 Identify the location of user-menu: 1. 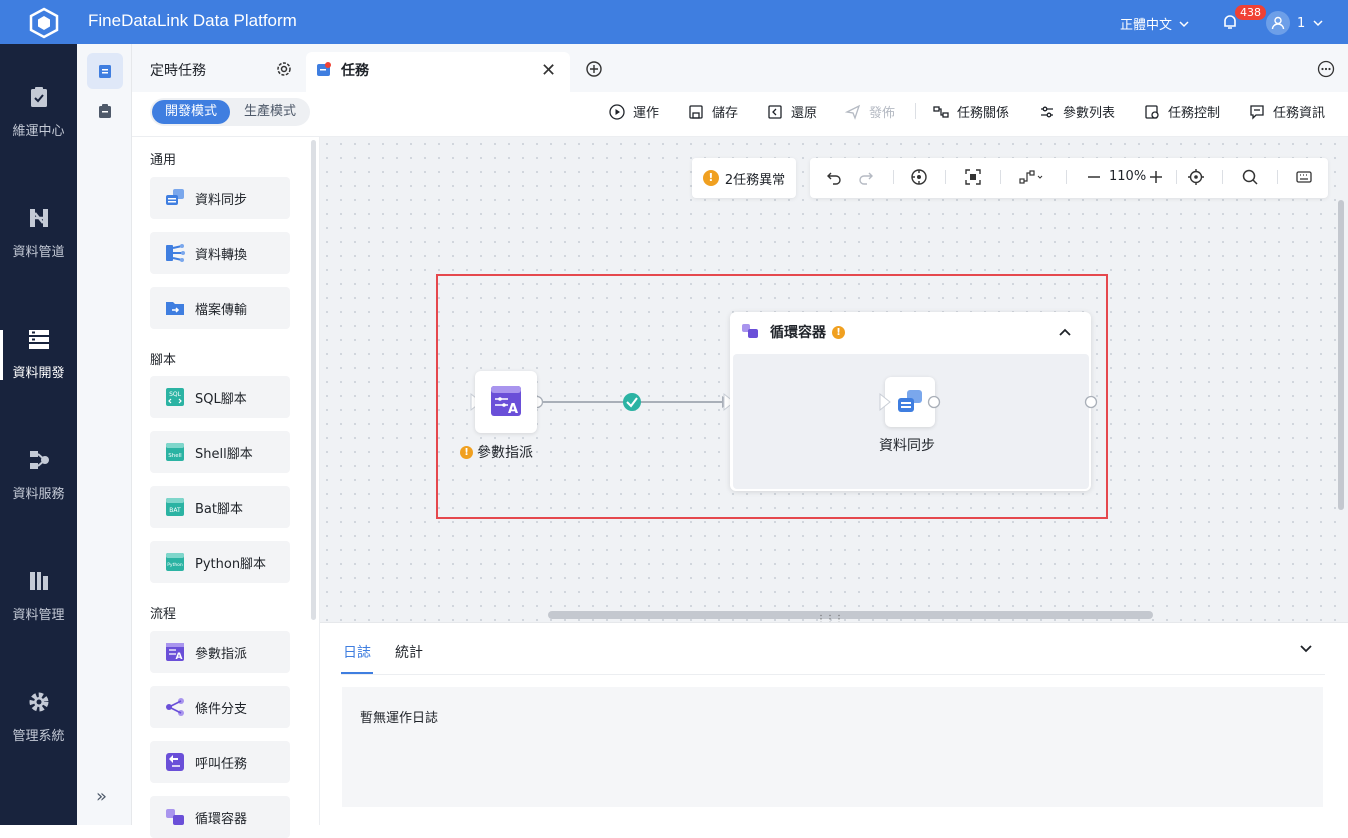
(1295, 23).